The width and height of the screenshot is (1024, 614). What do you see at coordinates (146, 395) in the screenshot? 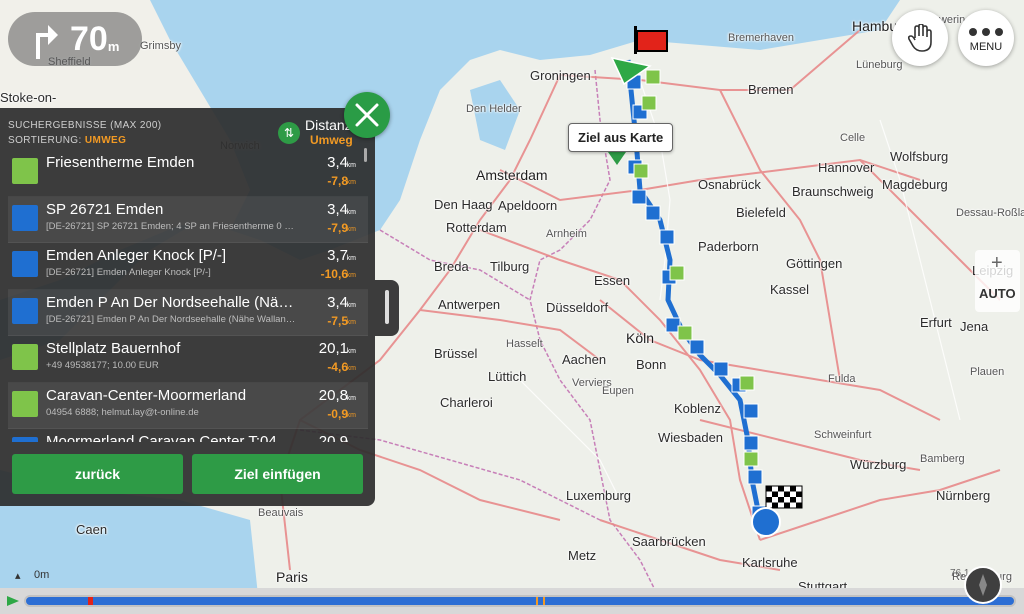
I see `result-name: Caravan-Center-Moormerland` at bounding box center [146, 395].